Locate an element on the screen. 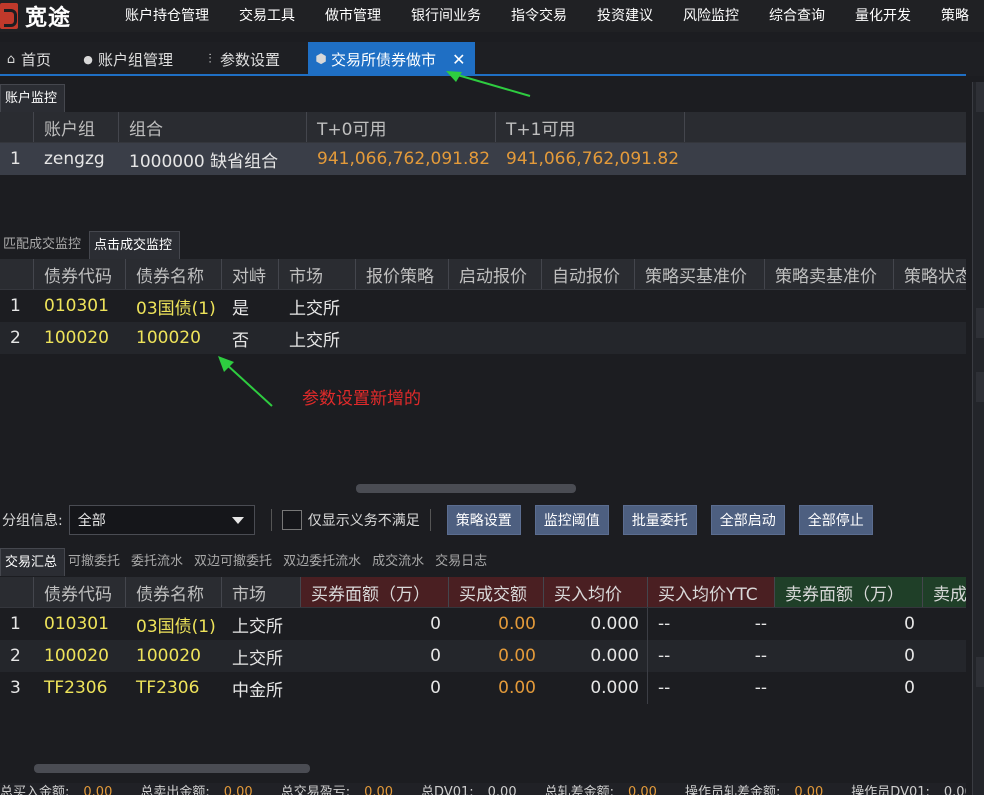 The height and width of the screenshot is (795, 984). header-cell: 策略买基准价 is located at coordinates (700, 274).